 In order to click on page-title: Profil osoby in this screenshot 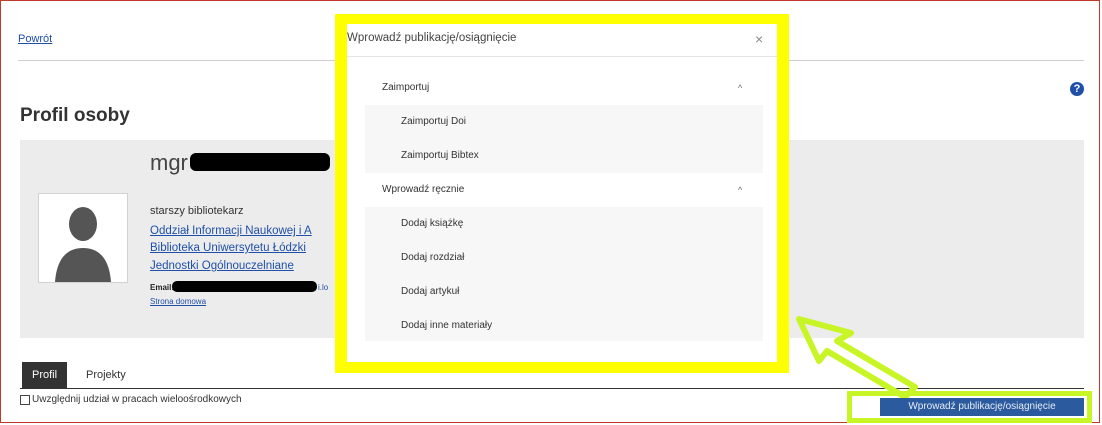, I will do `click(75, 115)`.